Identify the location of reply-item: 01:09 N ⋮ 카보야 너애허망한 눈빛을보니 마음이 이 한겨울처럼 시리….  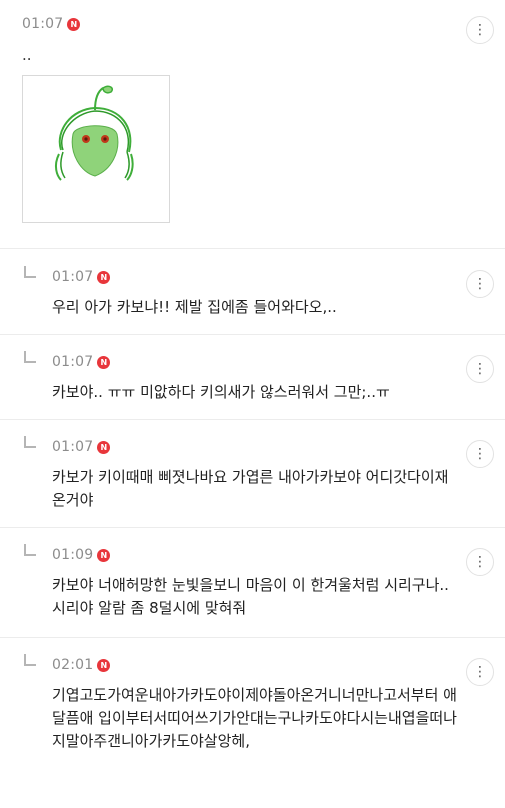
(252, 582).